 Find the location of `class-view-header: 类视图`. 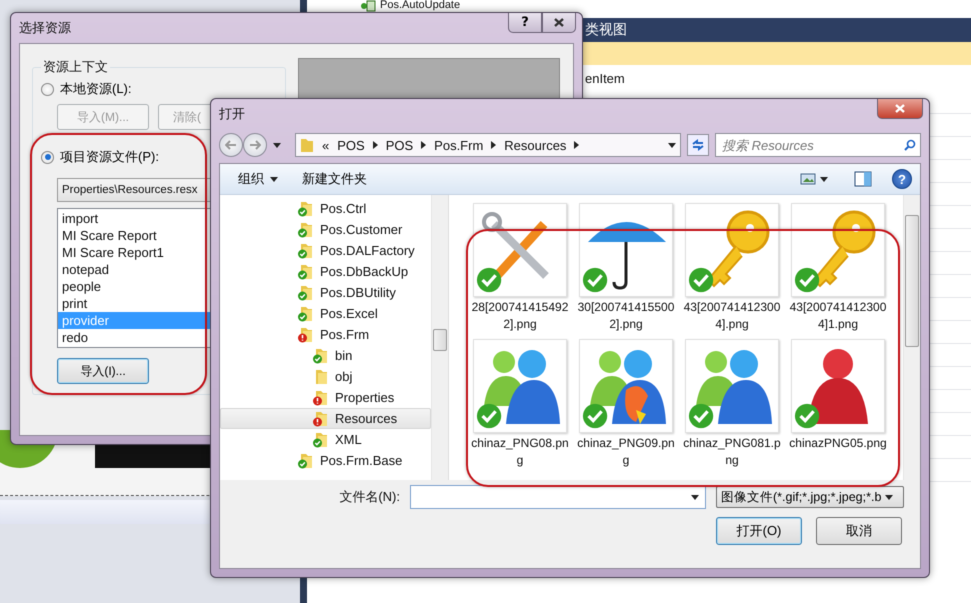

class-view-header: 类视图 is located at coordinates (777, 30).